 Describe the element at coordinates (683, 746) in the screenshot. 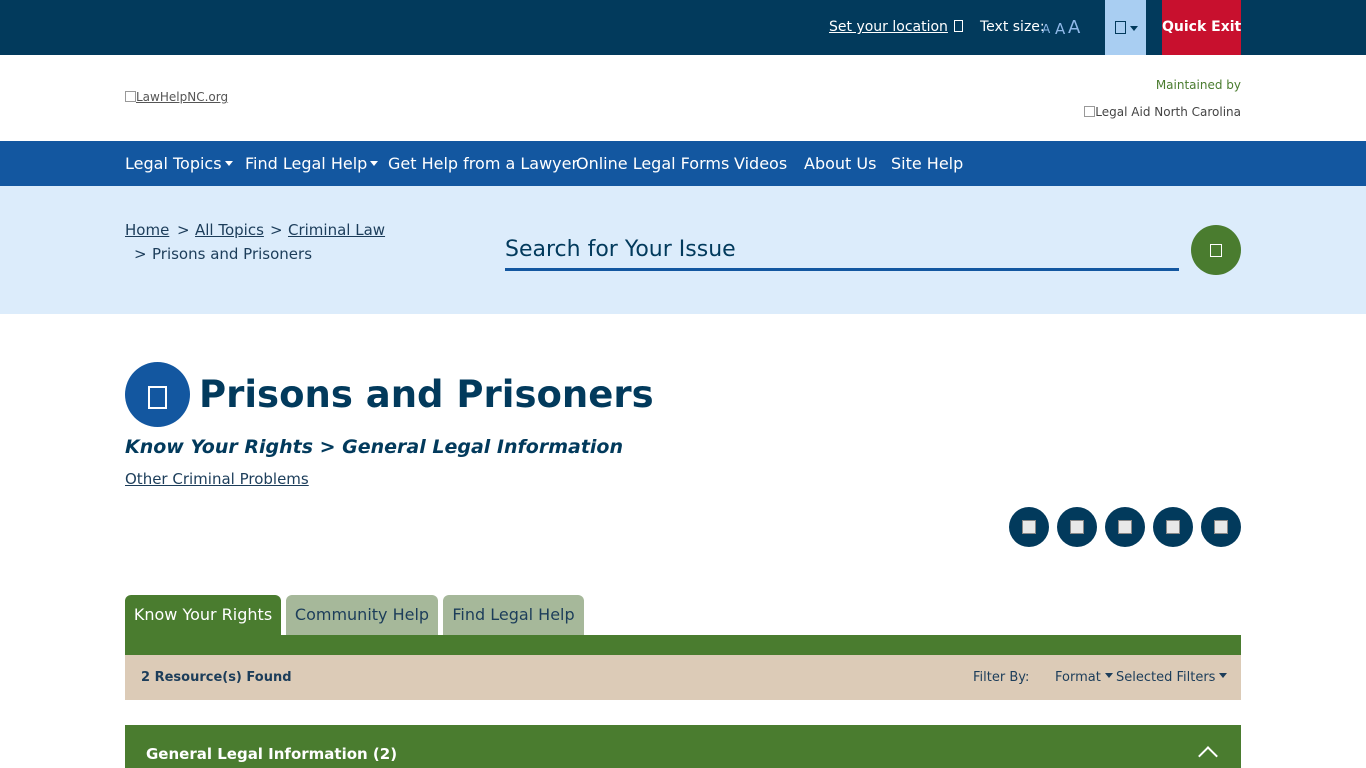

I see `accordion-general-legal-information: General Legal Information (2)` at that location.